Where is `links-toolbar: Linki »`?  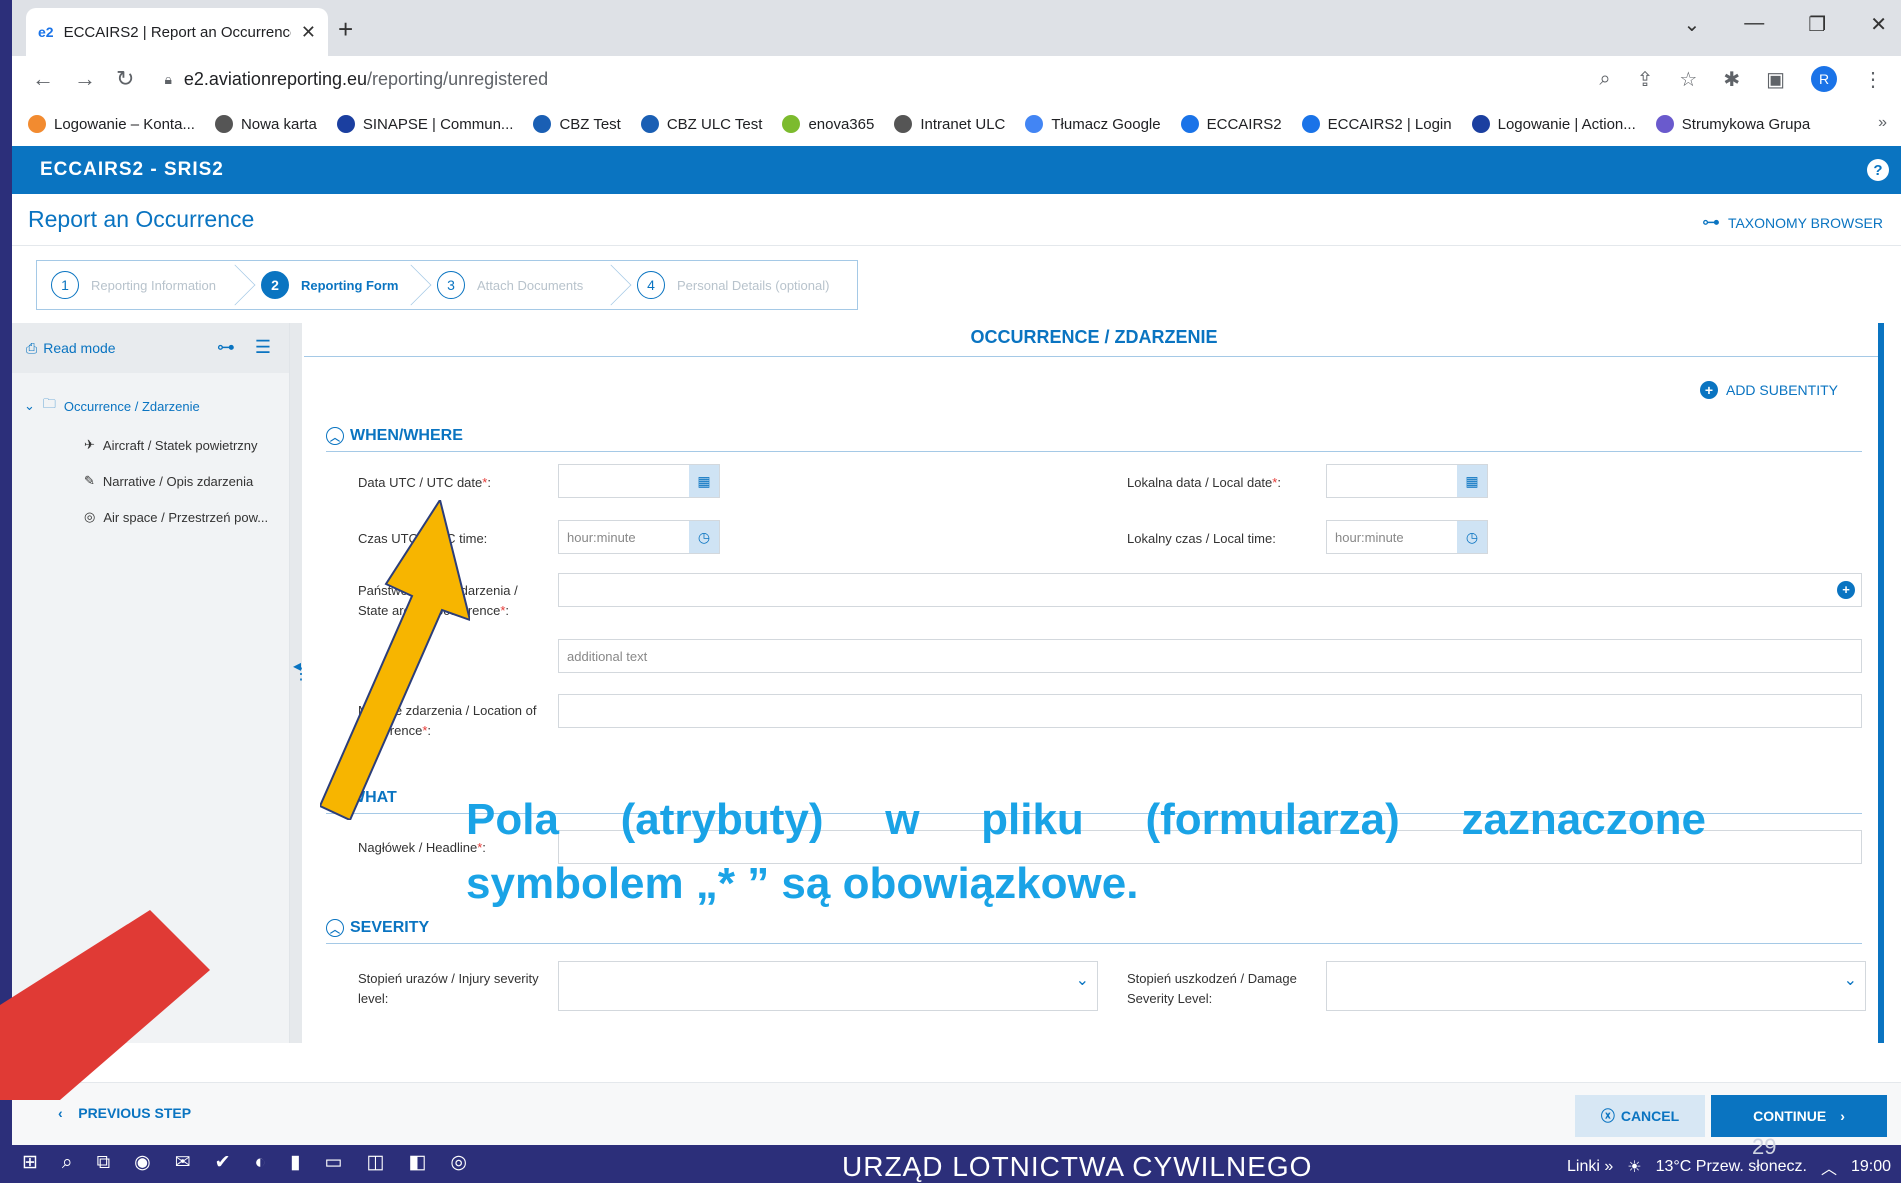 links-toolbar: Linki » is located at coordinates (1590, 1167).